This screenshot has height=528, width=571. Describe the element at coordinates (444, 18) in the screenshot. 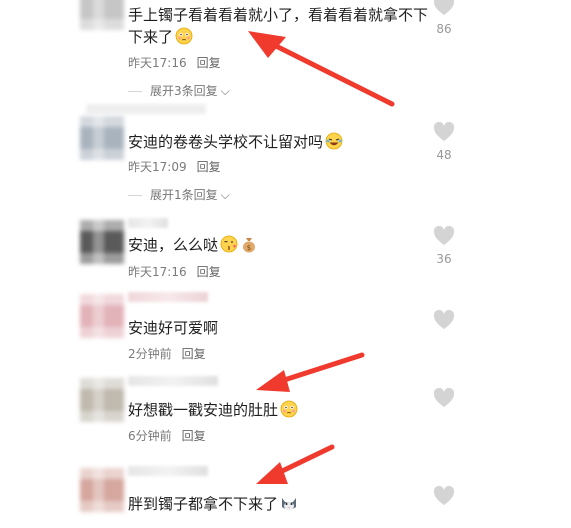

I see `like-button: 86` at that location.